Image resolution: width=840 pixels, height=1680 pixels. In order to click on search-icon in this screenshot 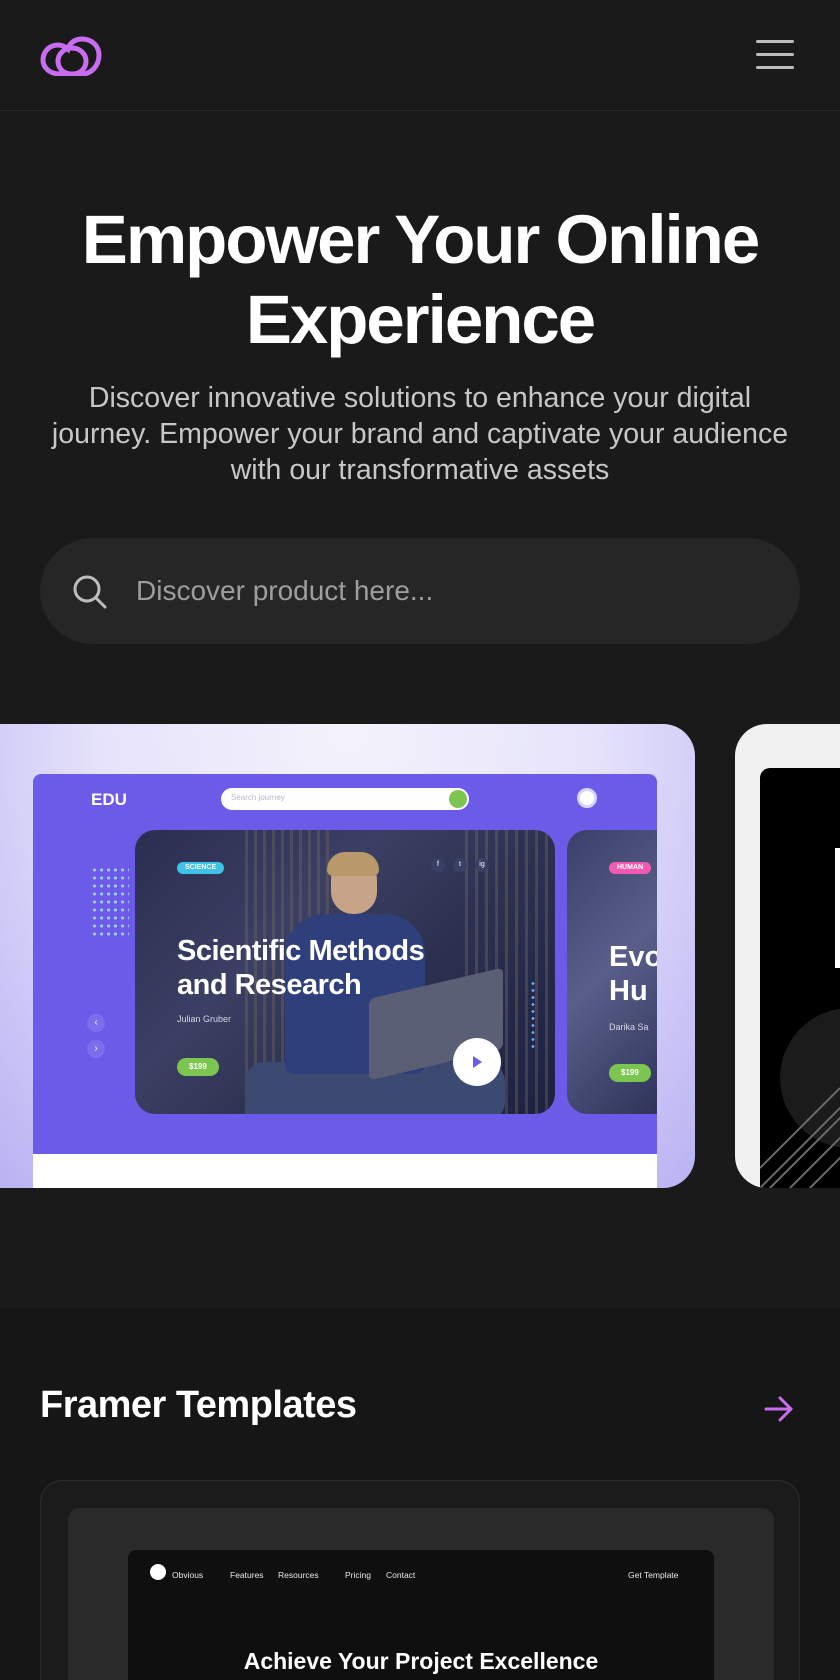, I will do `click(90, 592)`.